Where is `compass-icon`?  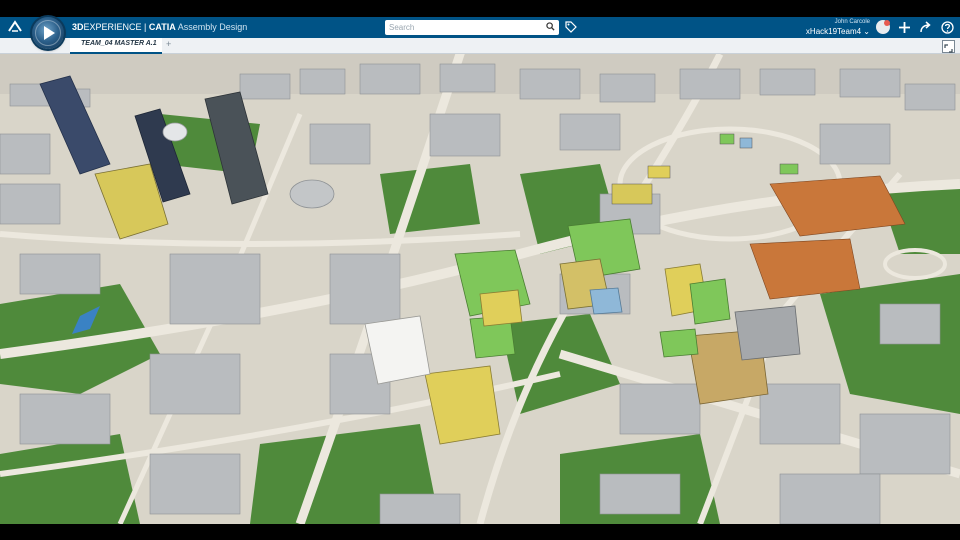 compass-icon is located at coordinates (48, 33).